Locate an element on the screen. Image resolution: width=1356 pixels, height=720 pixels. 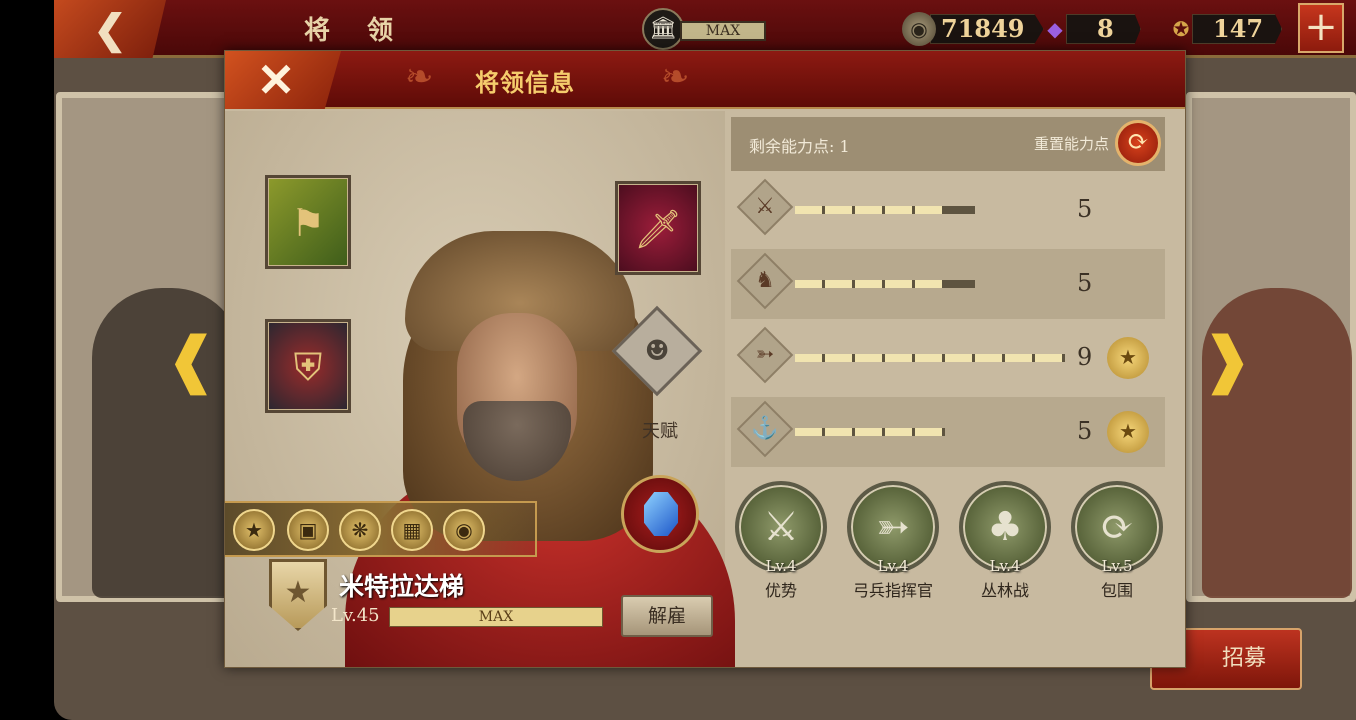
reset-points-label: 重置能力点 is located at coordinates (1071, 144).